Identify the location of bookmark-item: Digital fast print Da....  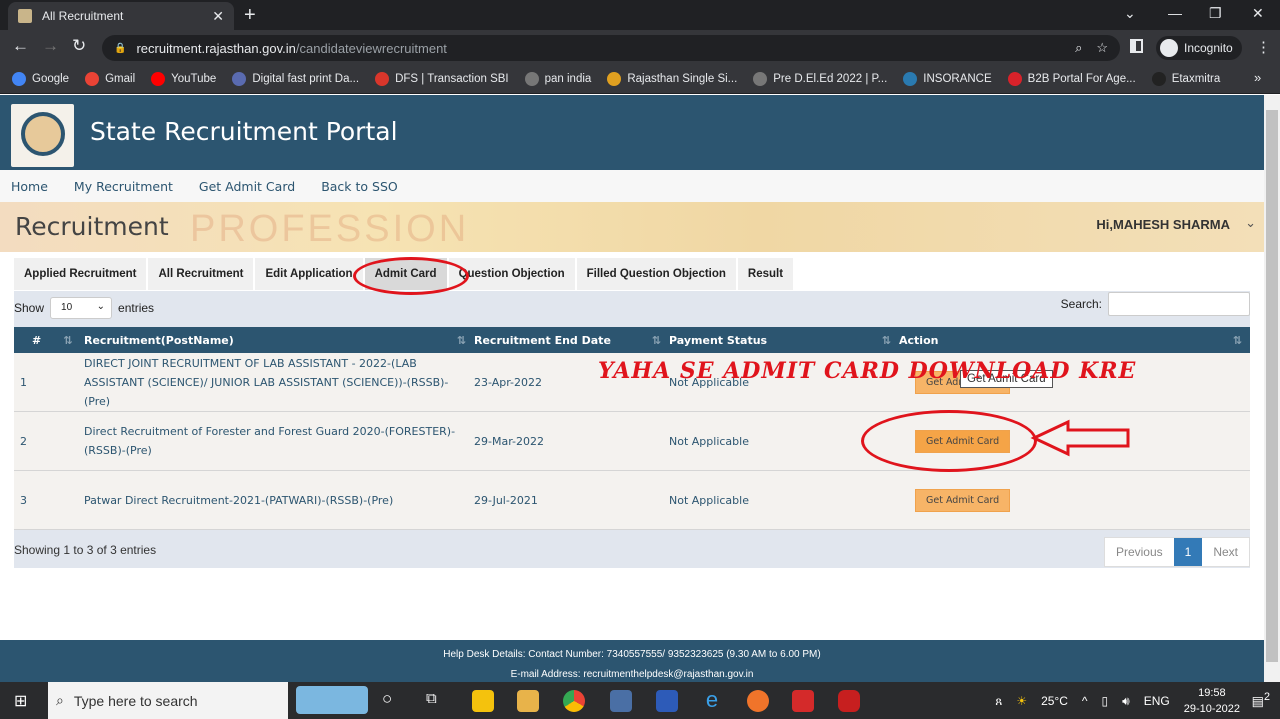
(295, 78).